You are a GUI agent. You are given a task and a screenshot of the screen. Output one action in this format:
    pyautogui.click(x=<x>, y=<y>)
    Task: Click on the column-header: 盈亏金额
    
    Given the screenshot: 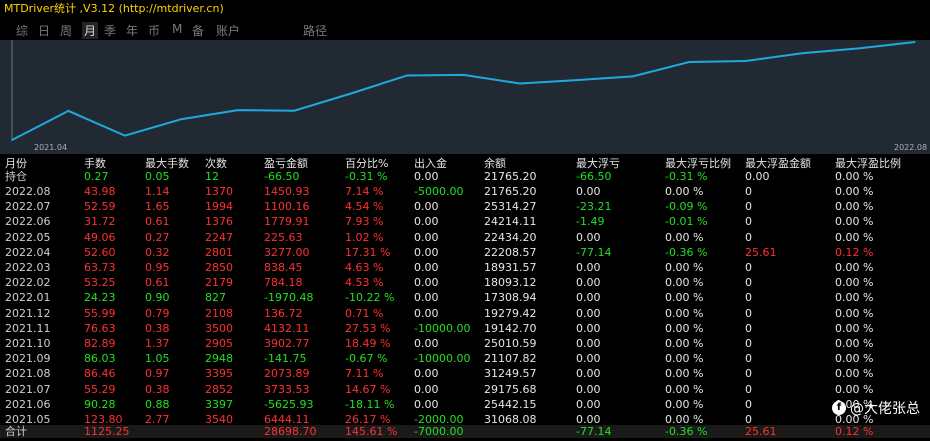 What is the action you would take?
    pyautogui.click(x=286, y=163)
    